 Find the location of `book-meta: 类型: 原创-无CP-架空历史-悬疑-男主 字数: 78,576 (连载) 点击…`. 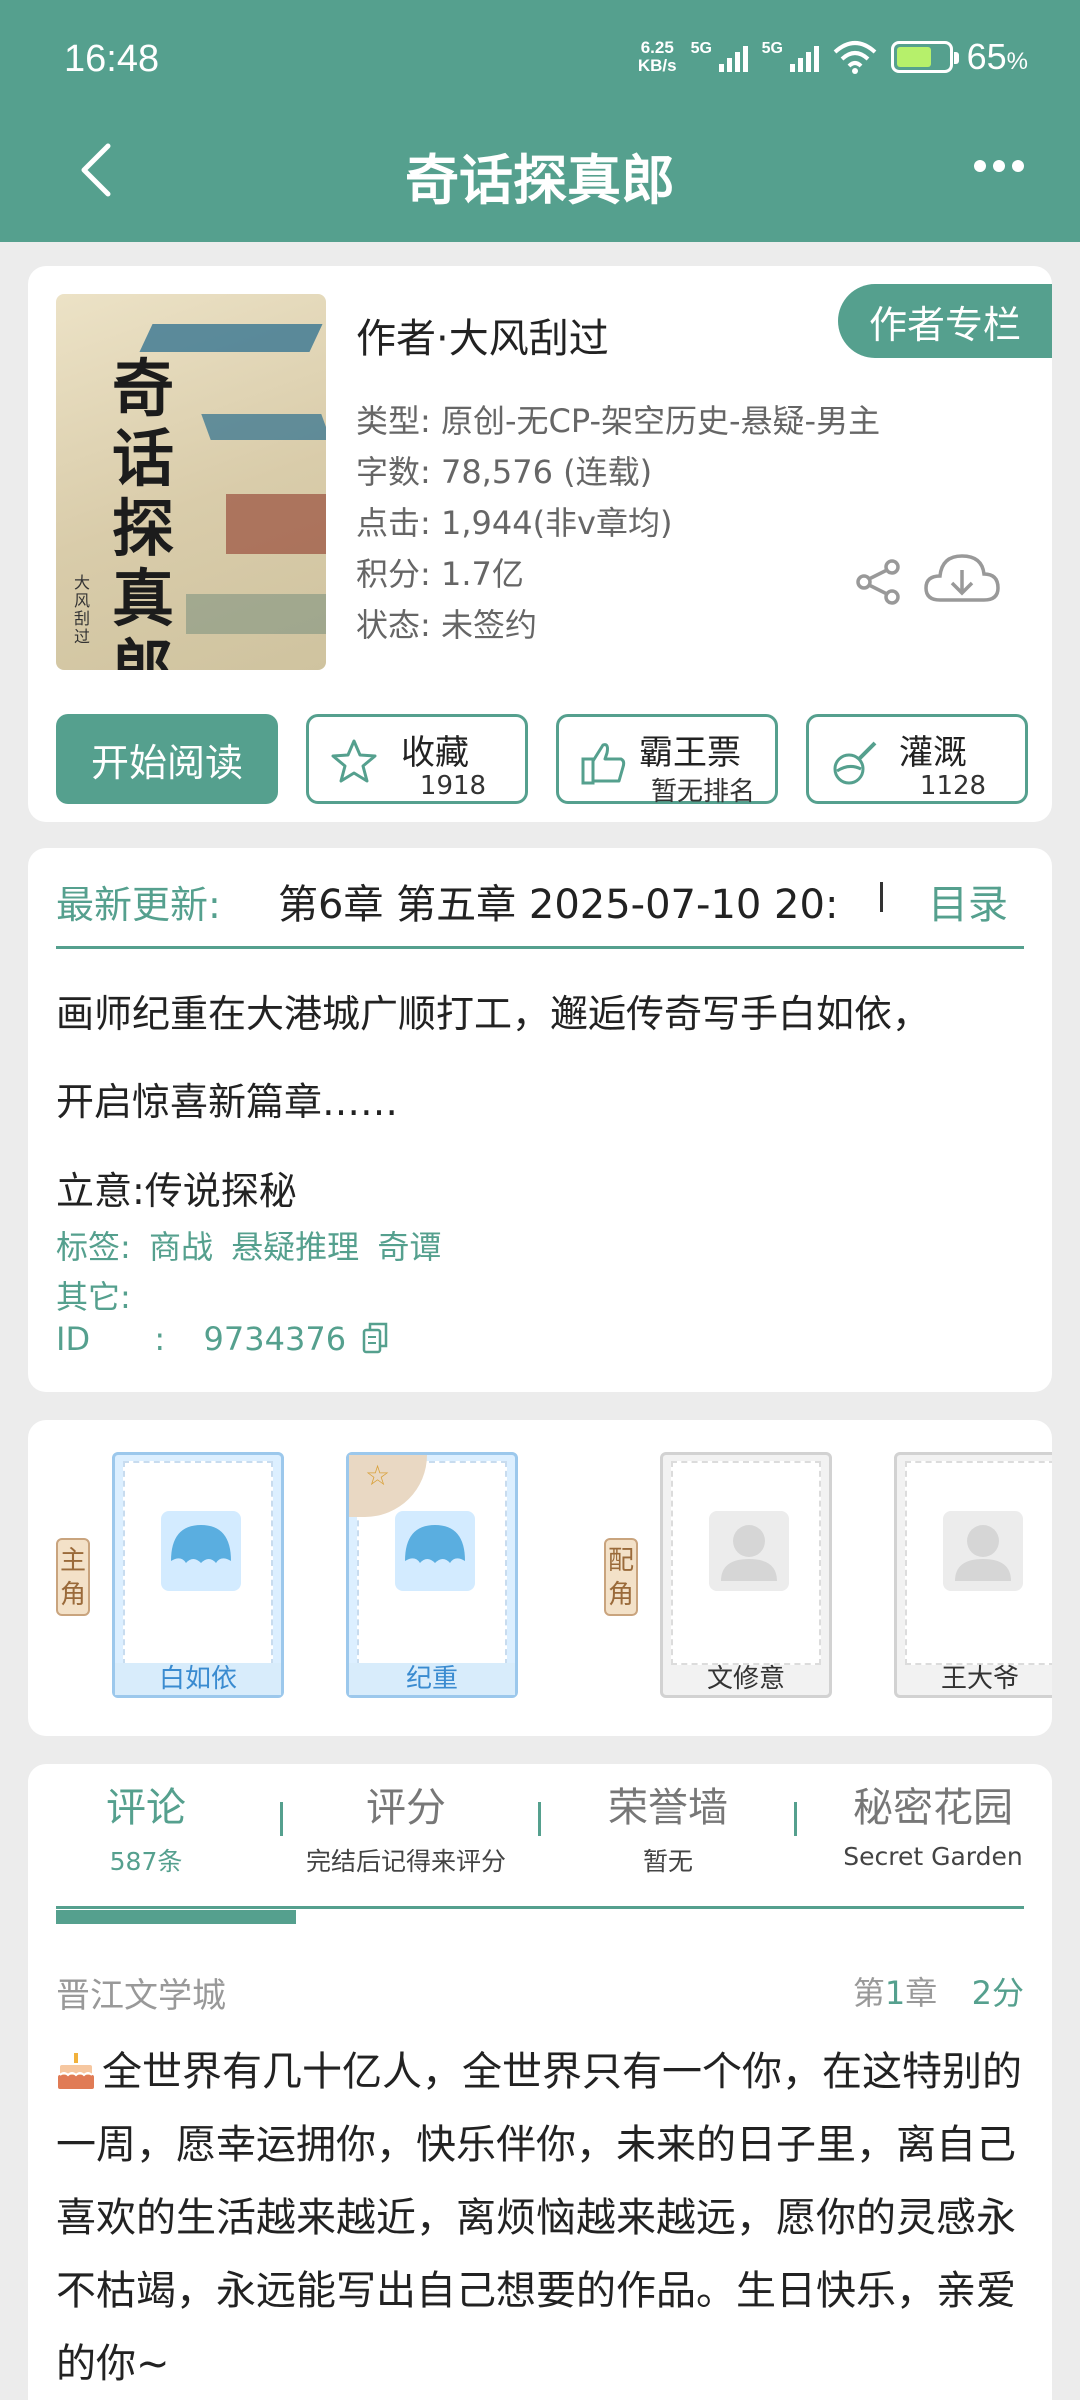

book-meta: 类型: 原创-无CP-架空历史-悬疑-男主 字数: 78,576 (连载) 点击… is located at coordinates (618, 523).